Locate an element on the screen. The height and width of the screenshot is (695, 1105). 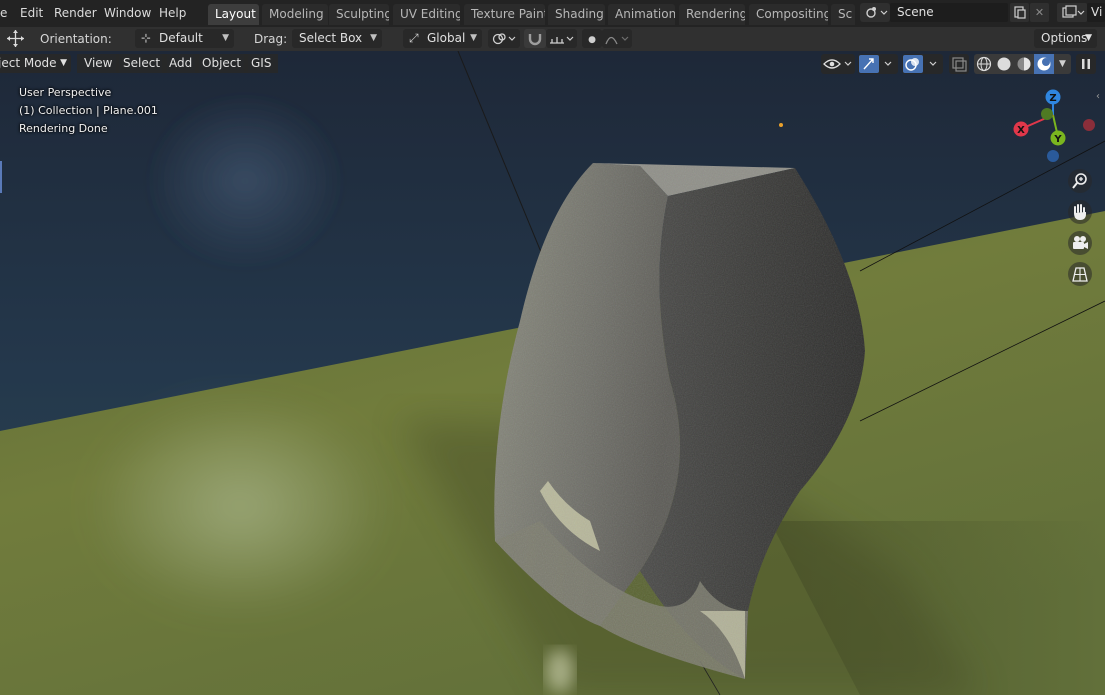
xray-icon is located at coordinates (959, 64).